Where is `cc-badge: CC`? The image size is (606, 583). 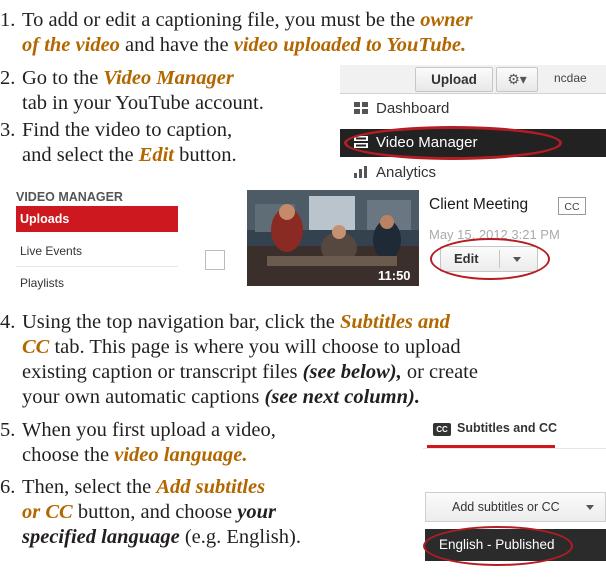
cc-badge: CC is located at coordinates (572, 206).